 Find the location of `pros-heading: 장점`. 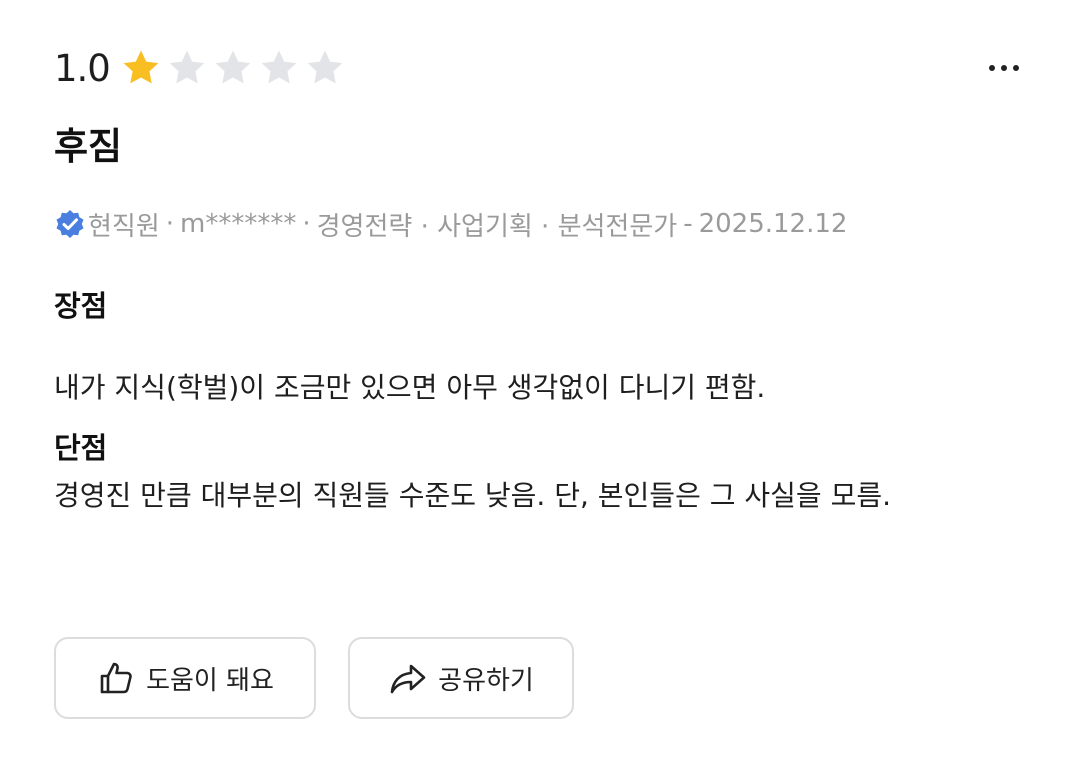

pros-heading: 장점 is located at coordinates (81, 306).